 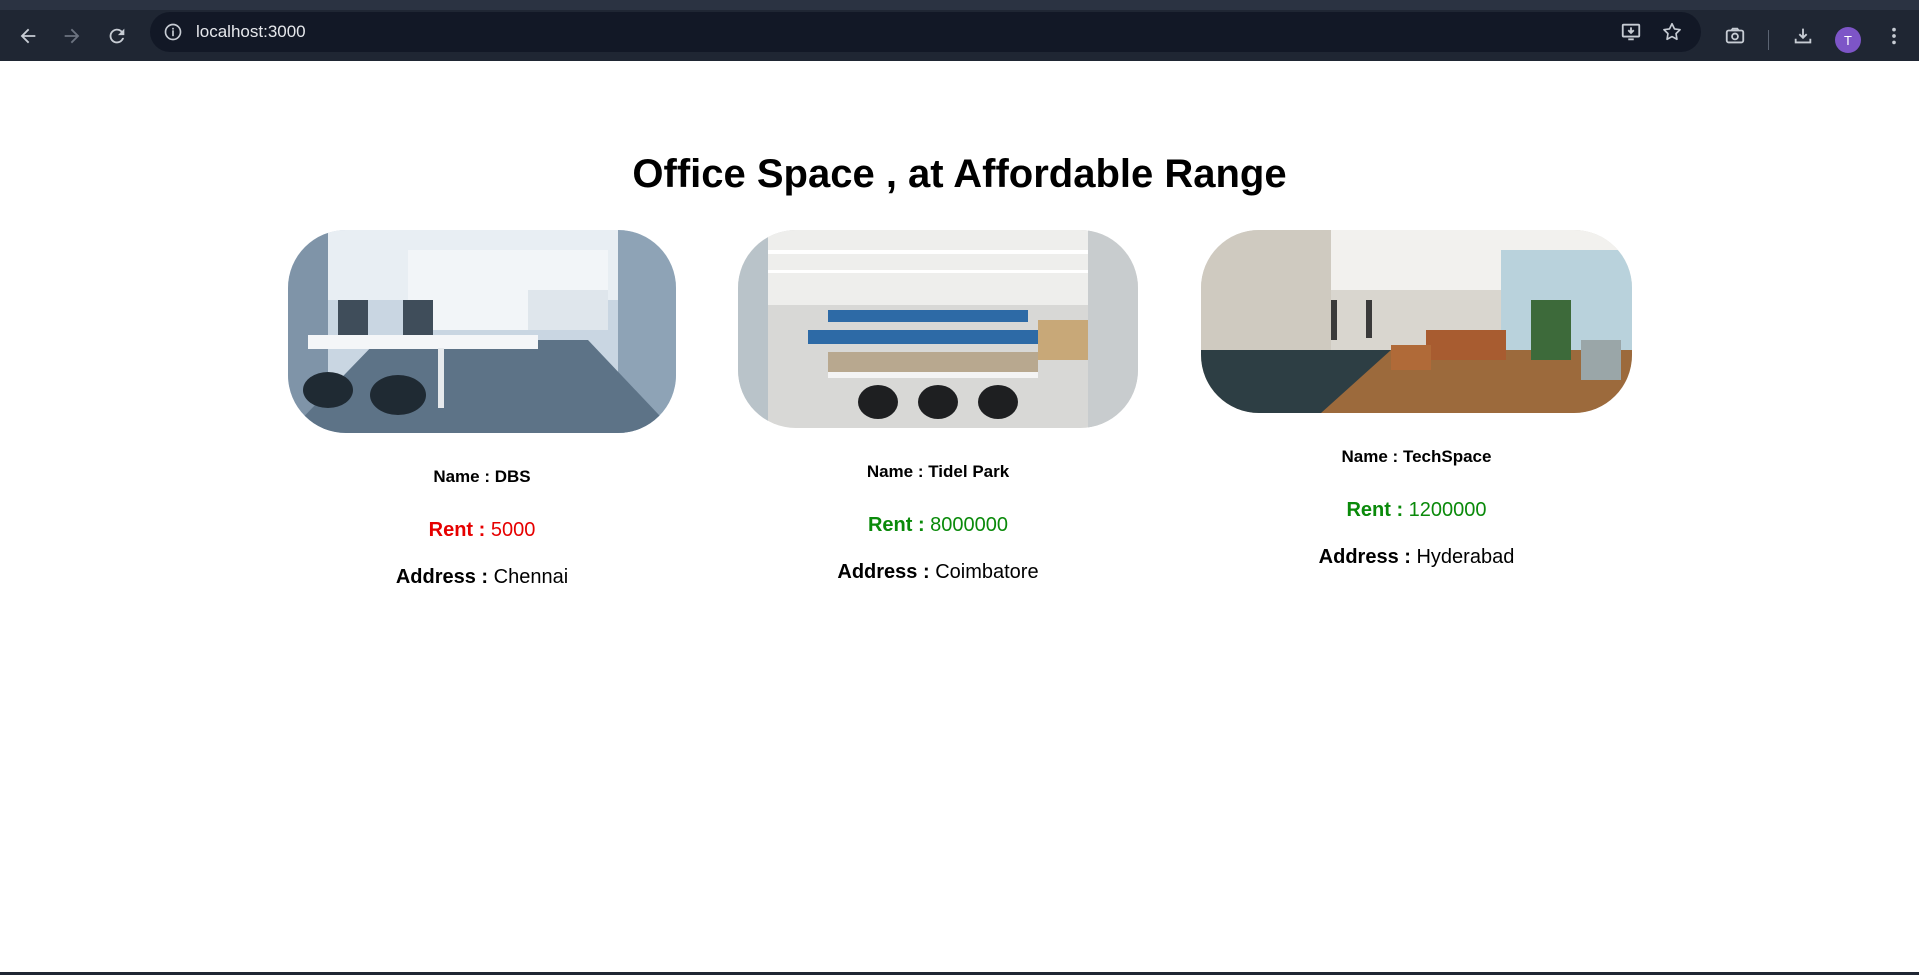 What do you see at coordinates (938, 525) in the screenshot?
I see `office-rent: Rent : 8000000` at bounding box center [938, 525].